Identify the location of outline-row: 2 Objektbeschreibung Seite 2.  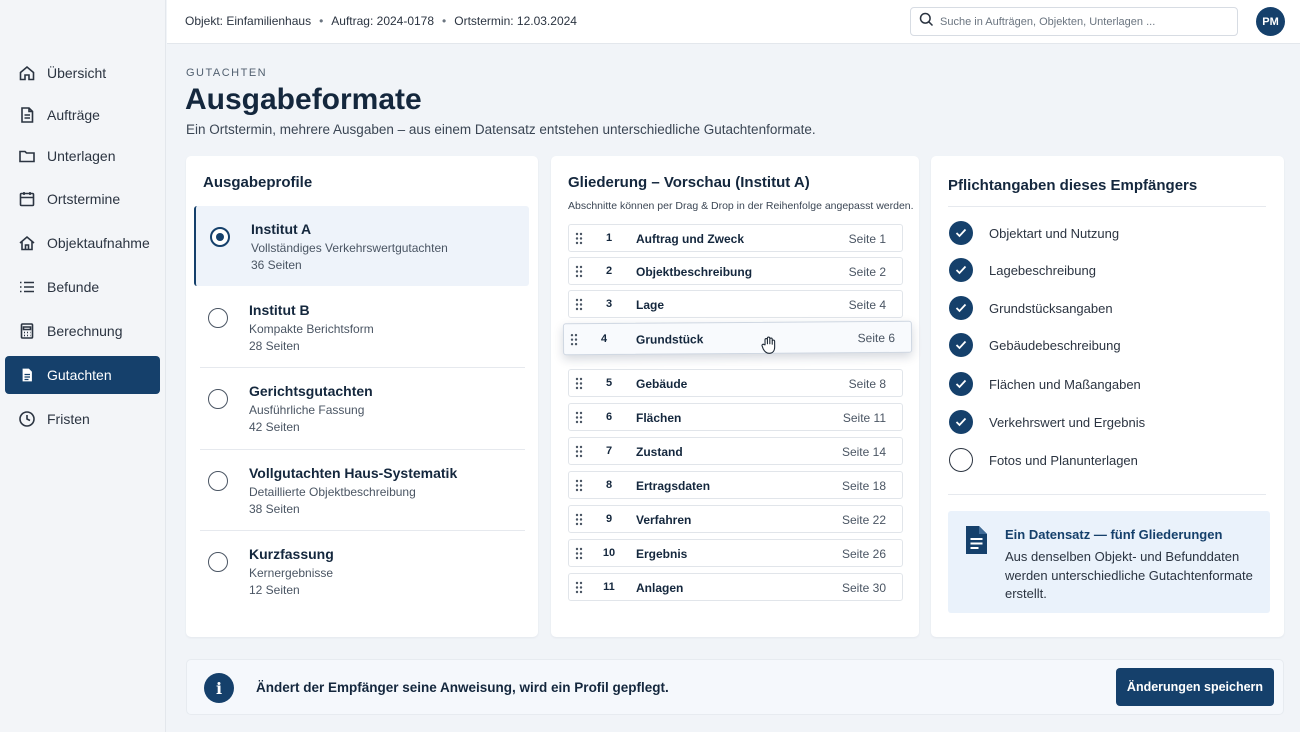
(735, 271).